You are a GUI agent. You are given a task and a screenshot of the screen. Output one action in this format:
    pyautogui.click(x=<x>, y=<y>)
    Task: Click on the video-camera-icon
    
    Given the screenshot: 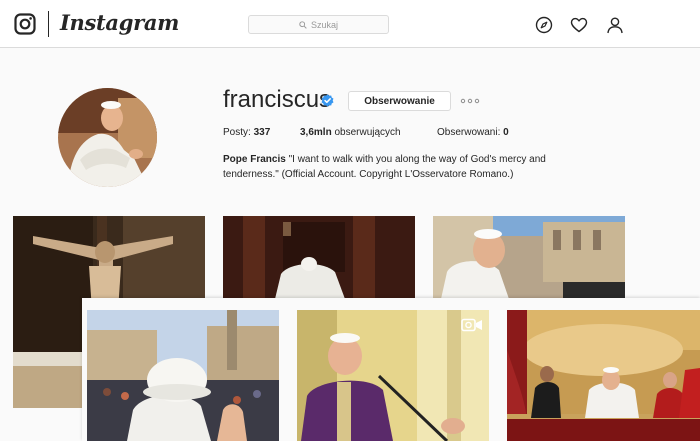 What is the action you would take?
    pyautogui.click(x=471, y=325)
    